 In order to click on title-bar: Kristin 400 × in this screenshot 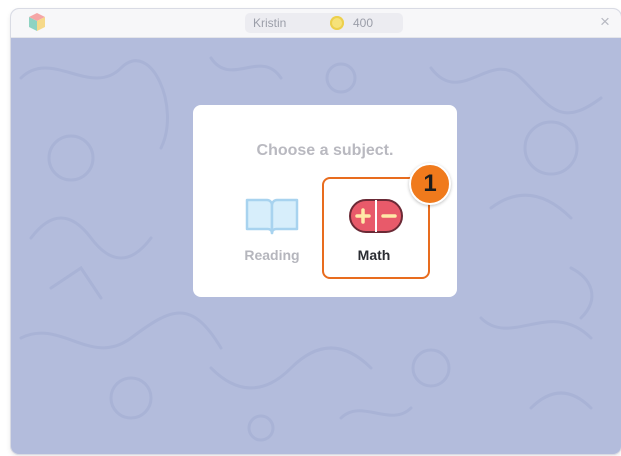, I will do `click(316, 23)`.